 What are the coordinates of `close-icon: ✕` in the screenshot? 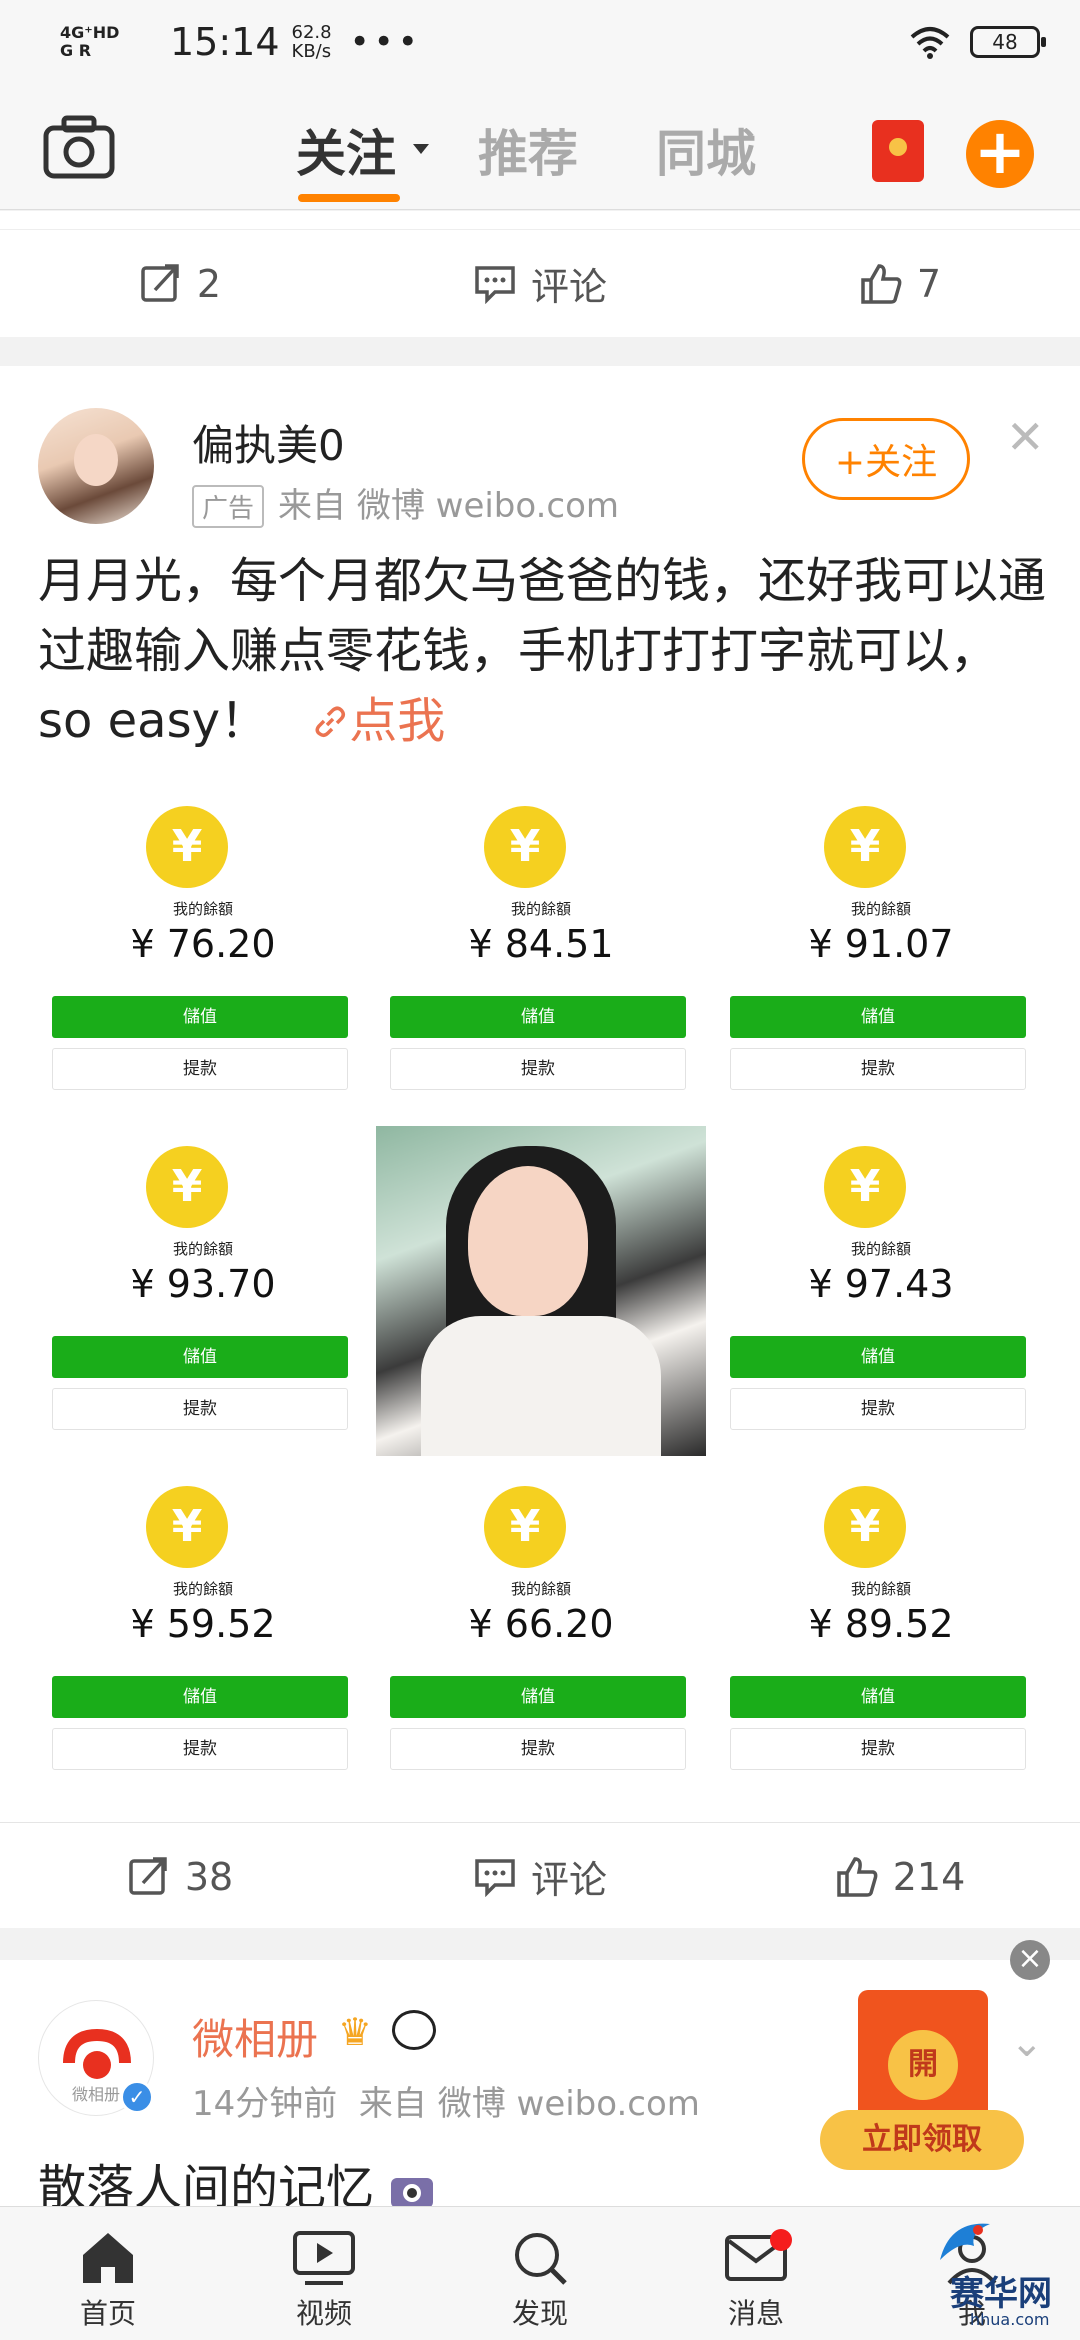 It's located at (1025, 437).